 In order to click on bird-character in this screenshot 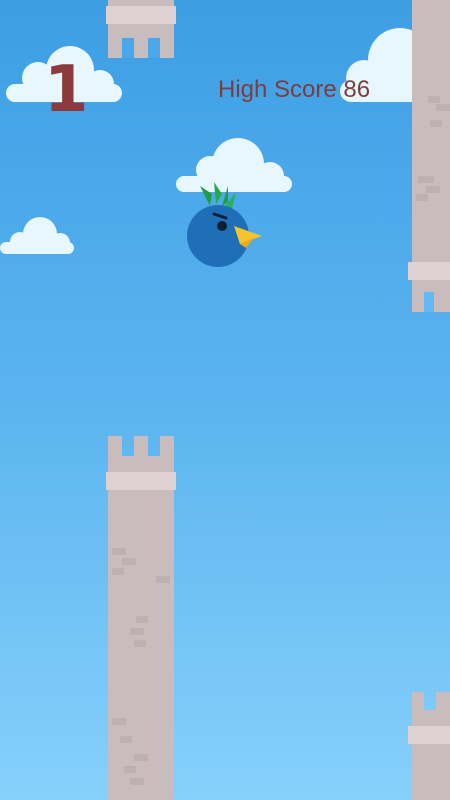, I will do `click(224, 224)`.